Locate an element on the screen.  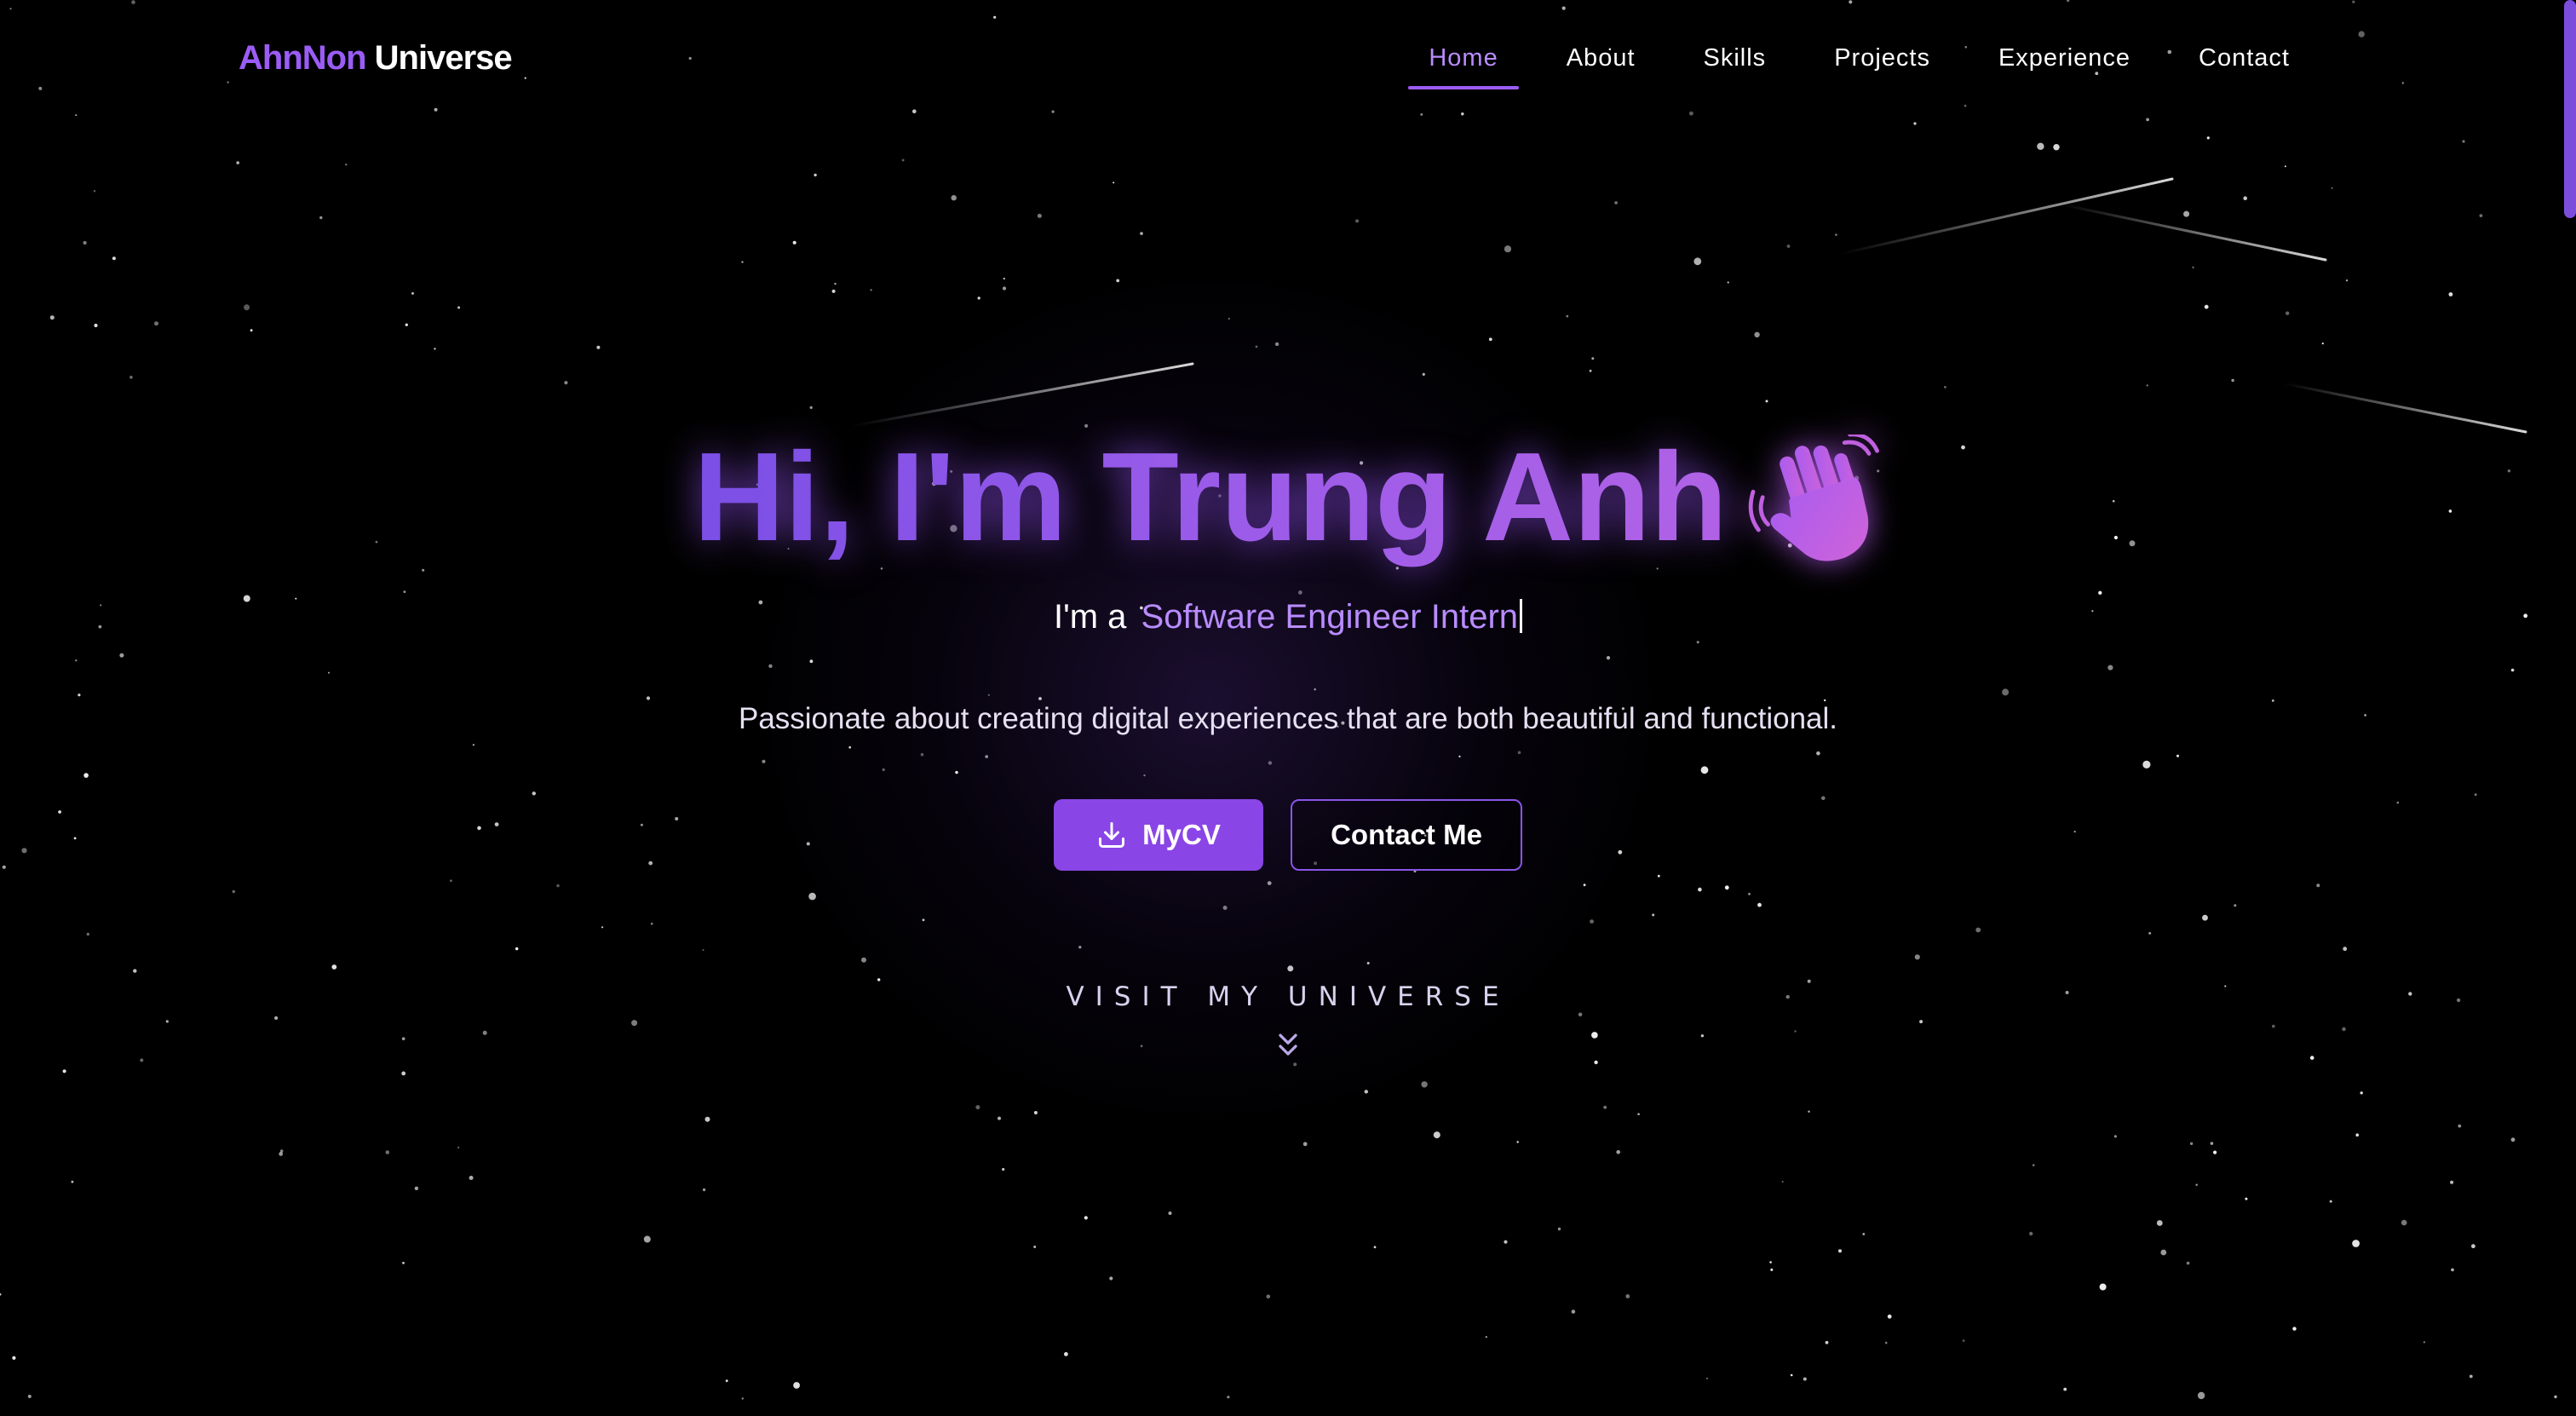
hero-actions: MyCV Contact Me is located at coordinates (1288, 835).